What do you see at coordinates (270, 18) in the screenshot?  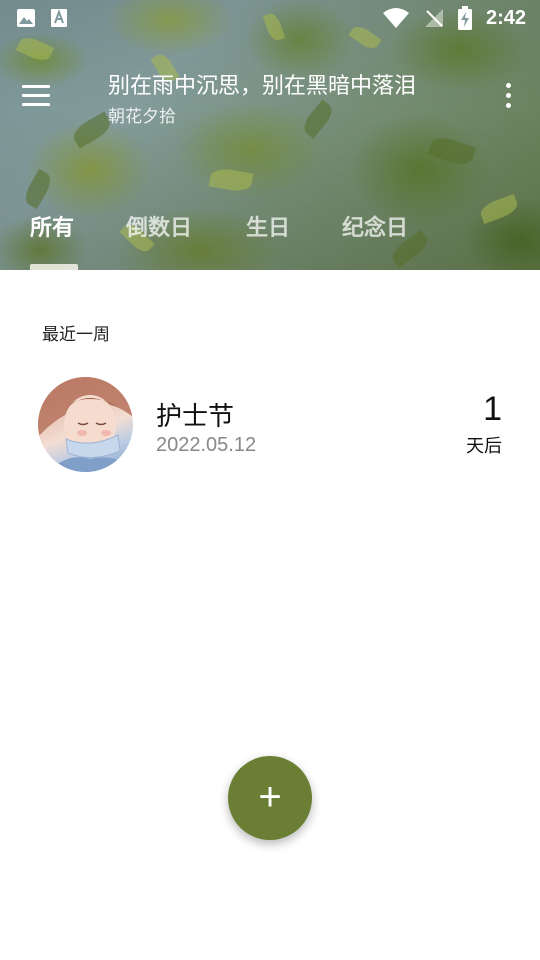 I see `status-bar: 2:42` at bounding box center [270, 18].